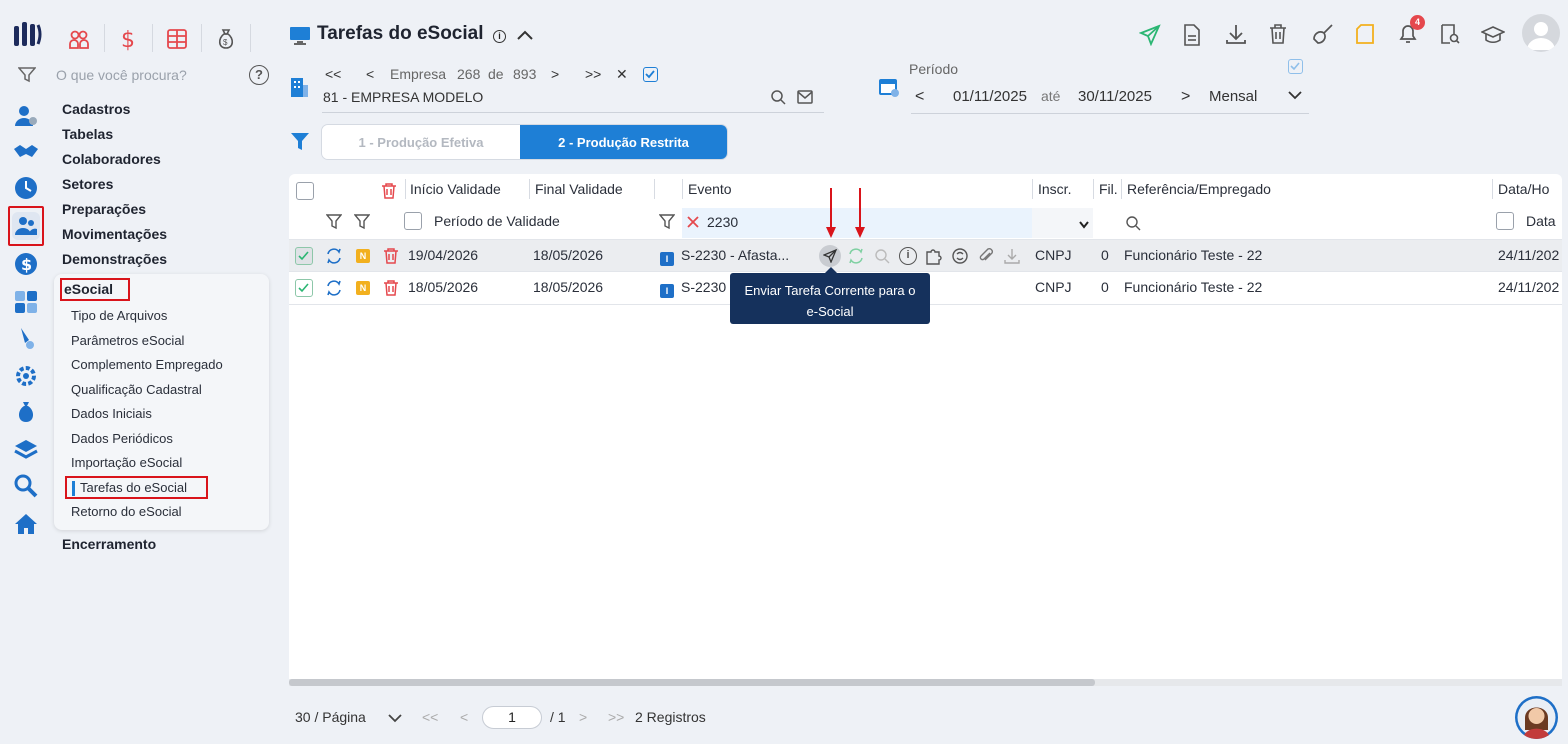 This screenshot has height=744, width=1568. Describe the element at coordinates (1450, 34) in the screenshot. I see `document-search-icon` at that location.